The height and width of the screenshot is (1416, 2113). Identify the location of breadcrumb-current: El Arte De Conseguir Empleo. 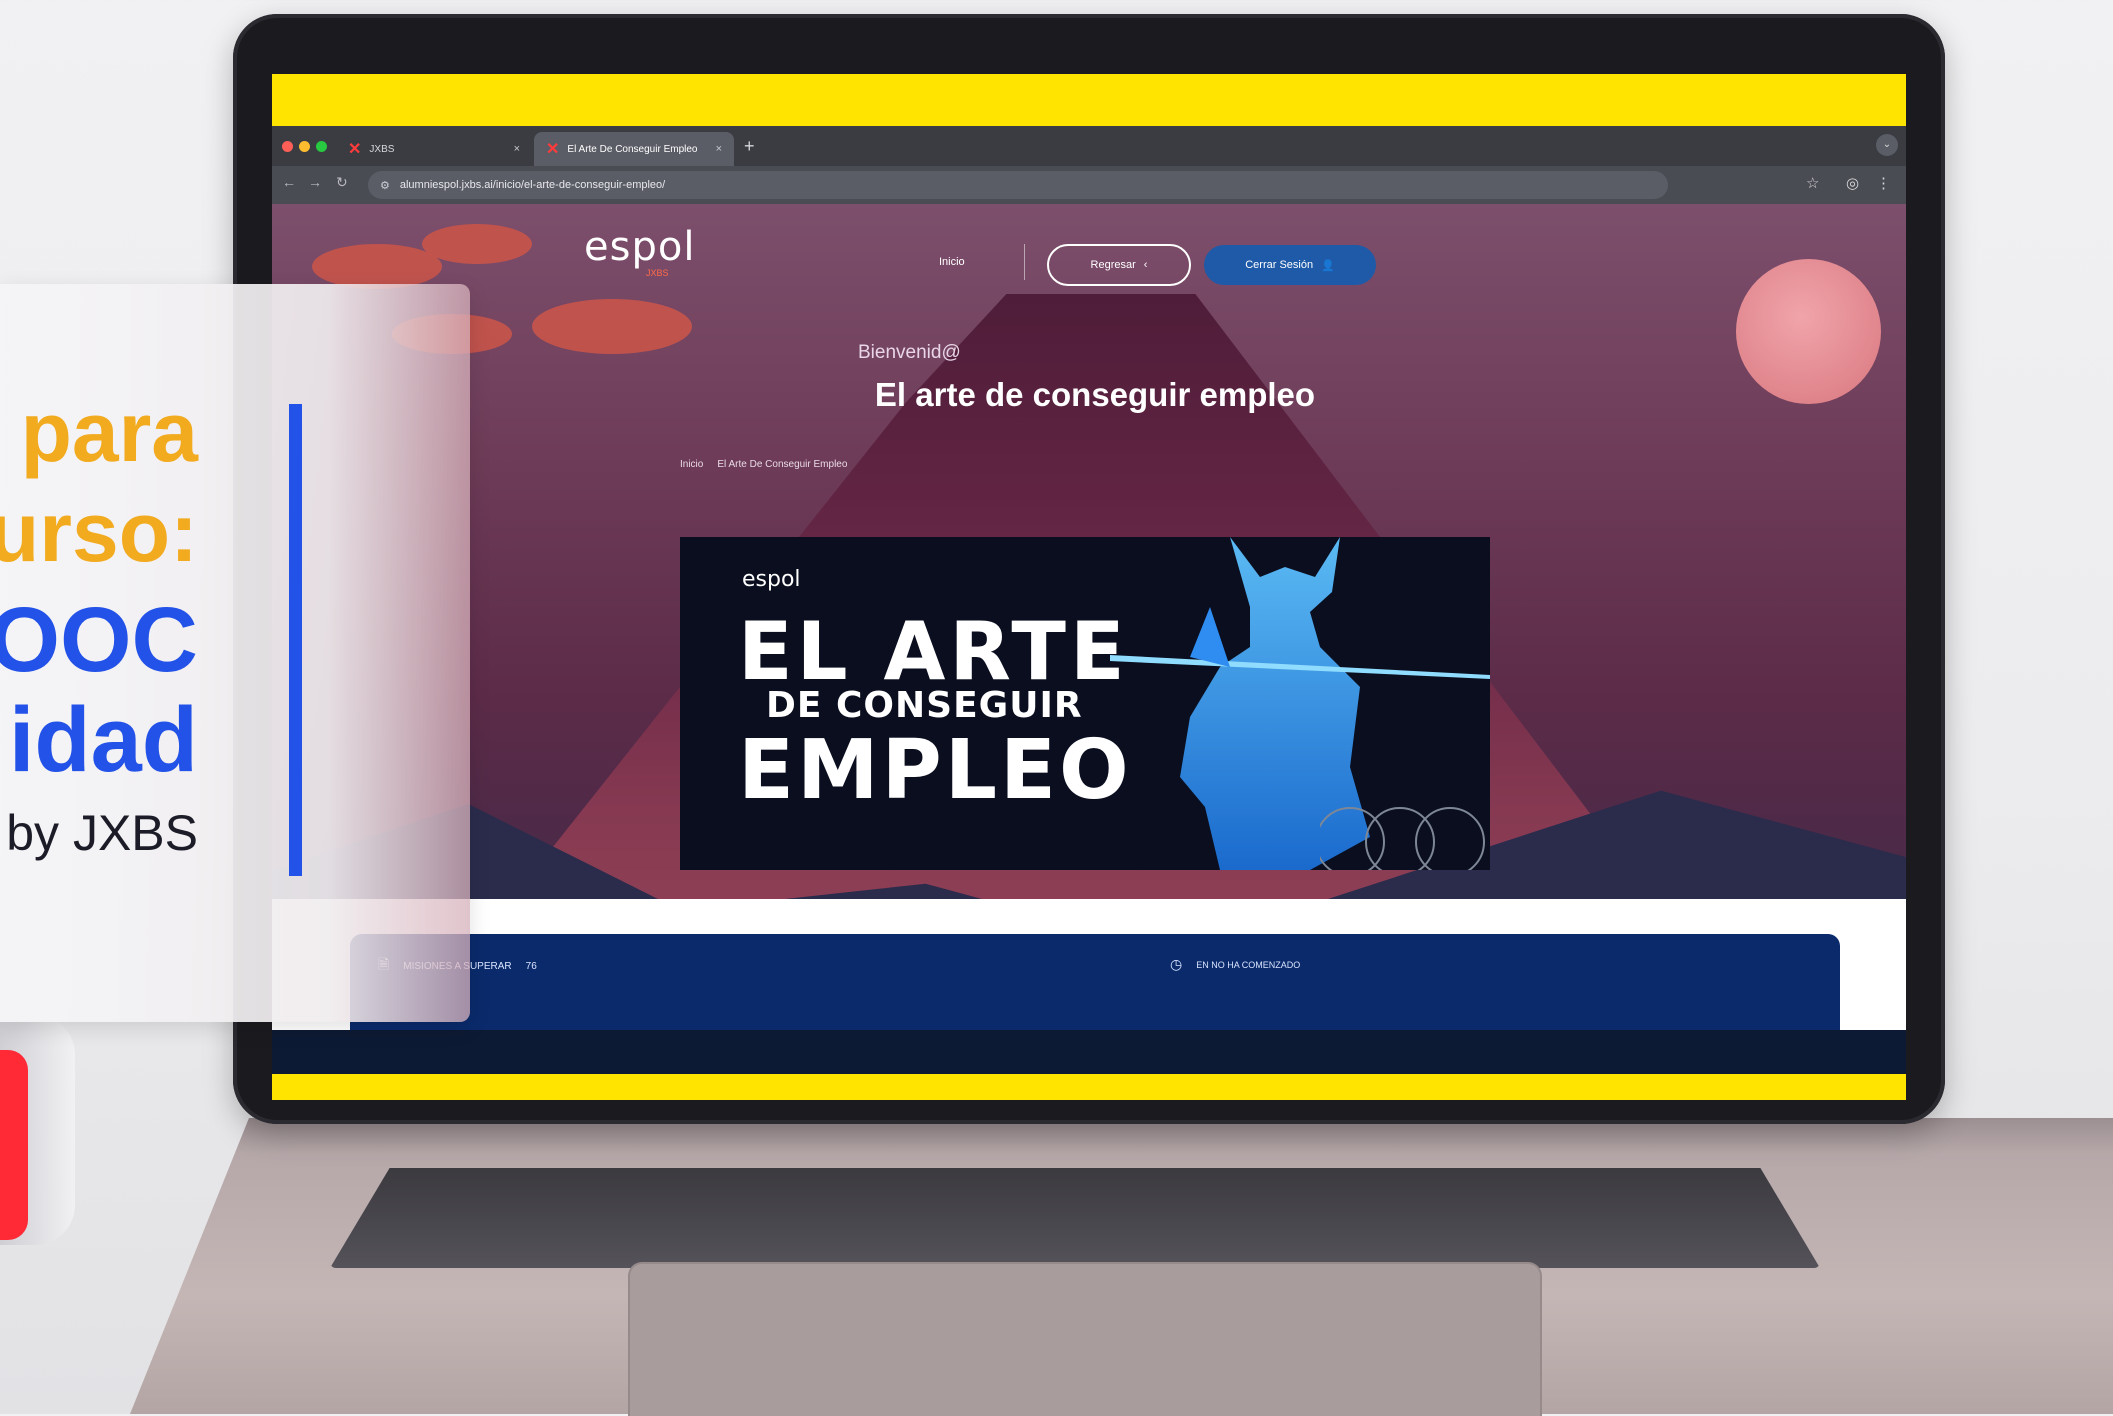
(782, 464).